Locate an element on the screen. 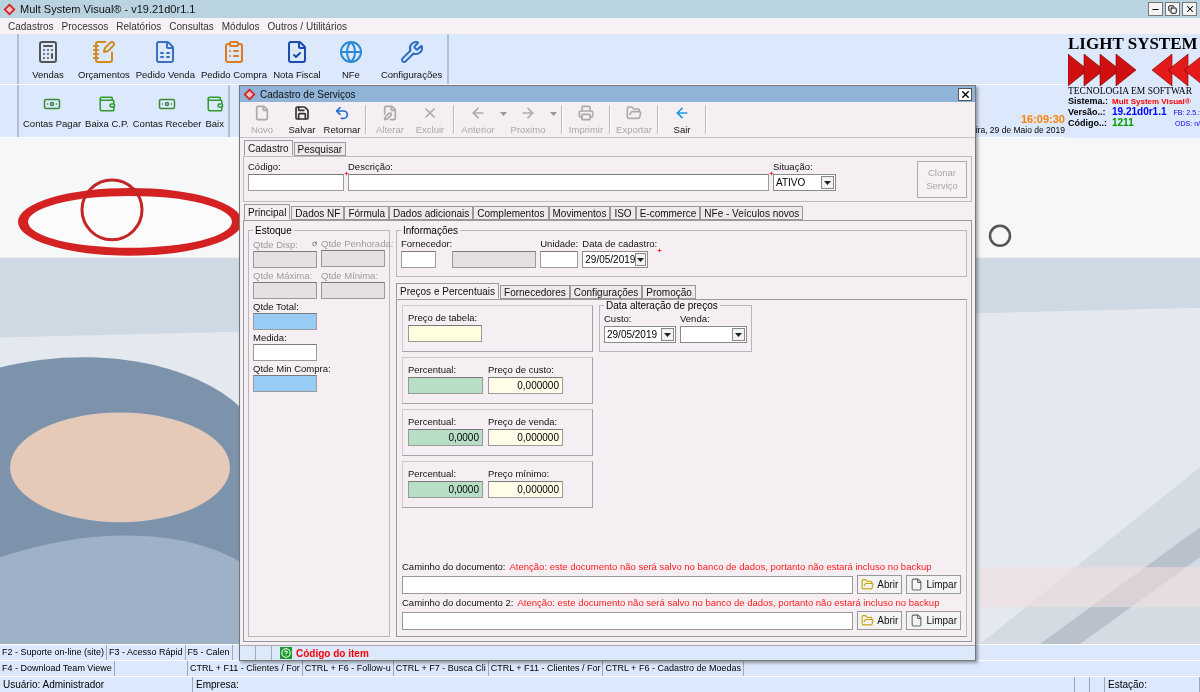 The image size is (1200, 692). info-label: Código..: is located at coordinates (1088, 123).